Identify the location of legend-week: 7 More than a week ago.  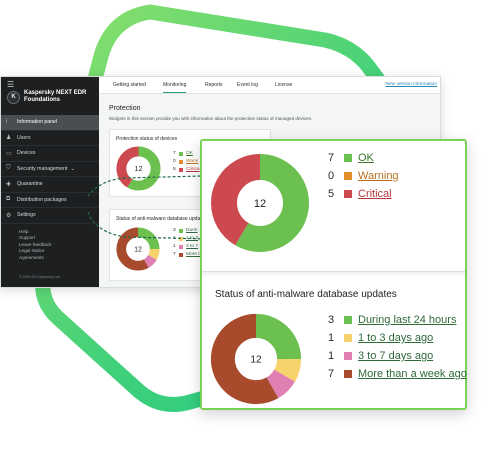
(397, 374).